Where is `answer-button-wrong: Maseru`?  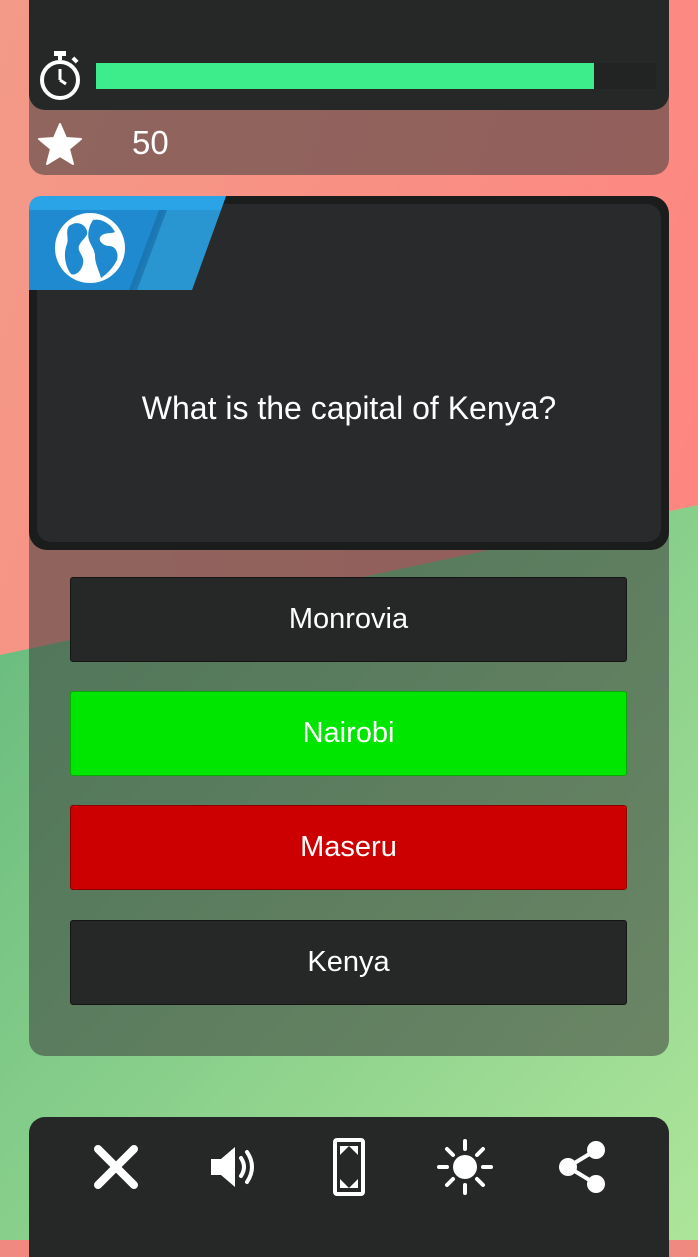
answer-button-wrong: Maseru is located at coordinates (348, 847).